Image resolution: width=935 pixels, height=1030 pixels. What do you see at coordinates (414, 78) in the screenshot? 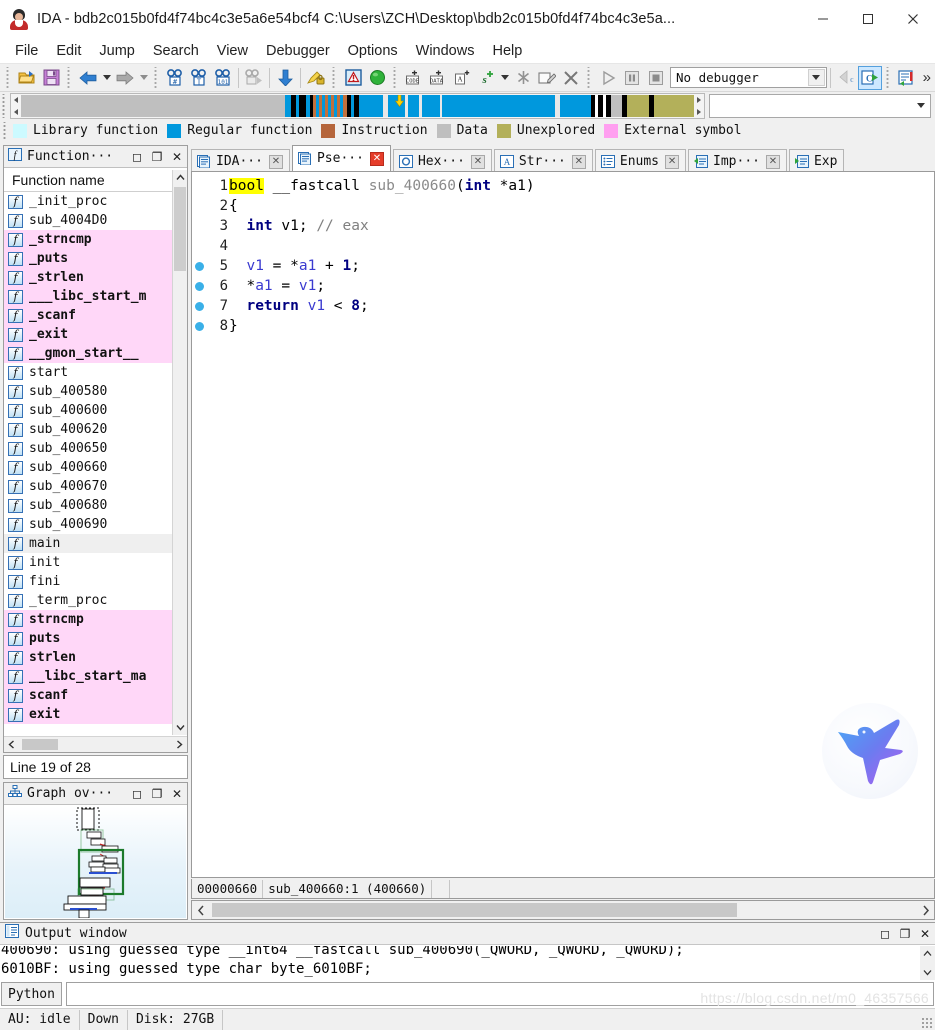
I see `make-code-icon: CODE` at bounding box center [414, 78].